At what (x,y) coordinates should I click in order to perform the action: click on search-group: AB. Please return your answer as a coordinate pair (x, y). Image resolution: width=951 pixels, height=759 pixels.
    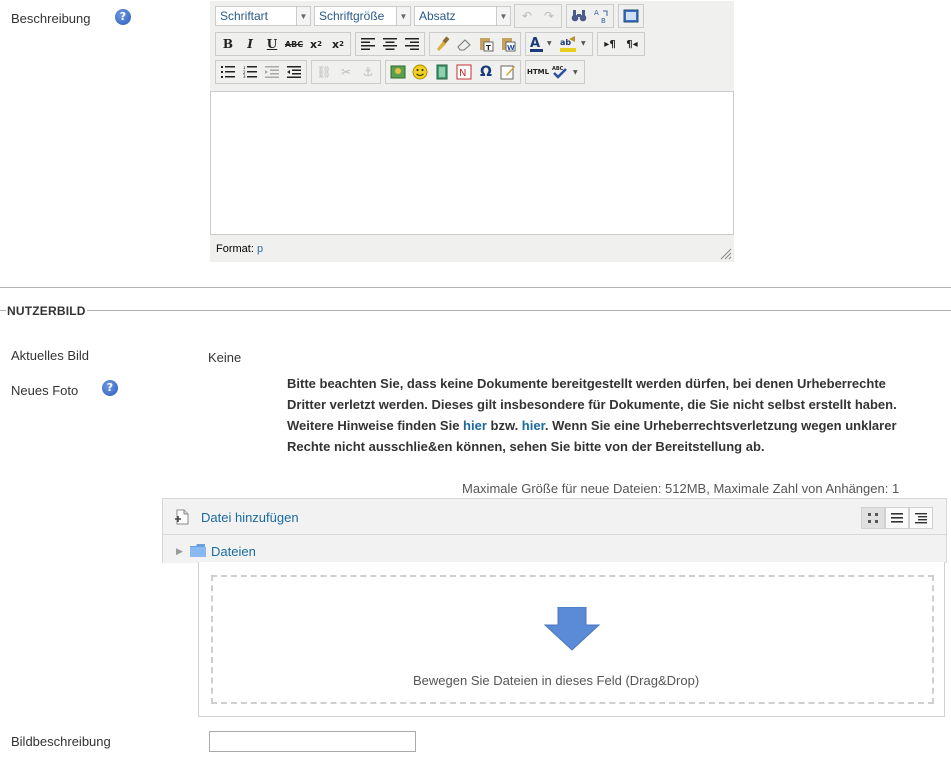
    Looking at the image, I should click on (590, 16).